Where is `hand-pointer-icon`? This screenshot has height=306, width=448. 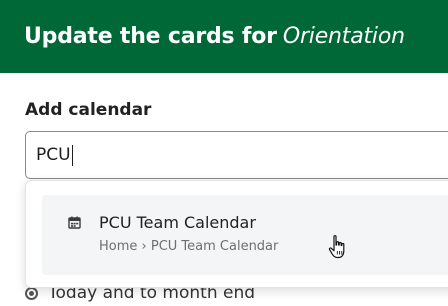 hand-pointer-icon is located at coordinates (336, 247).